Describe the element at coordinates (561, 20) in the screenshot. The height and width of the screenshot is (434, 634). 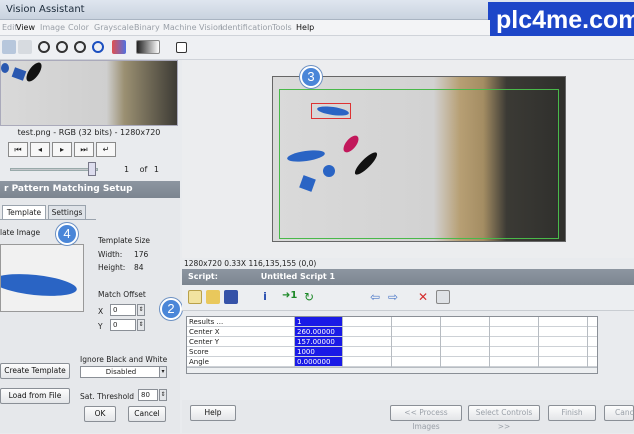
I see `brand-watermark: plc4me.com` at that location.